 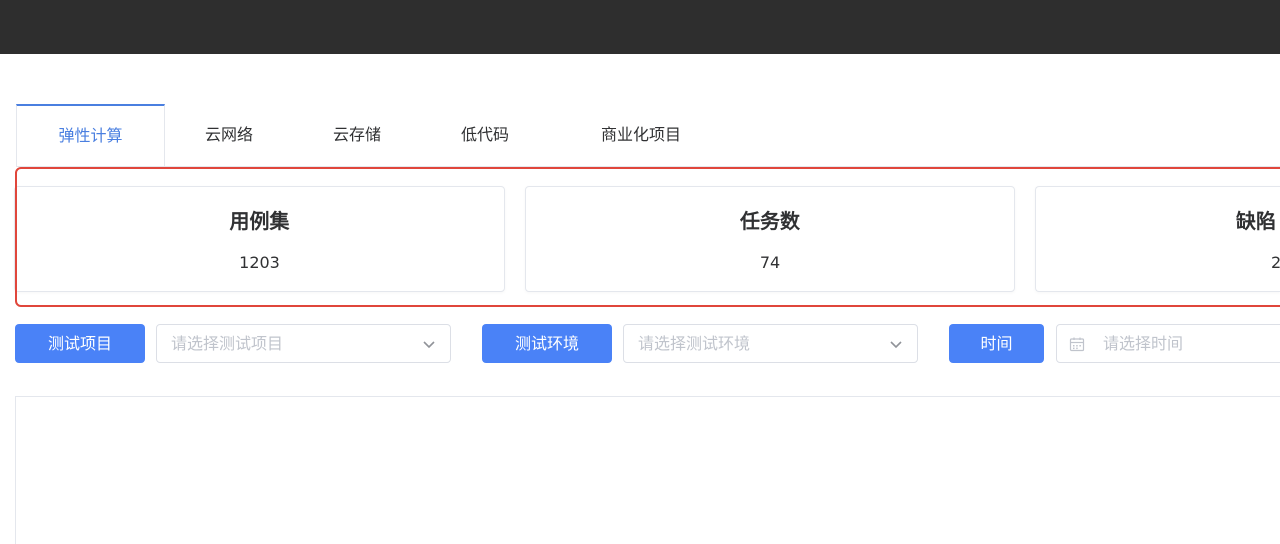 What do you see at coordinates (694, 343) in the screenshot?
I see `select-placeholder: 请选择测试环境` at bounding box center [694, 343].